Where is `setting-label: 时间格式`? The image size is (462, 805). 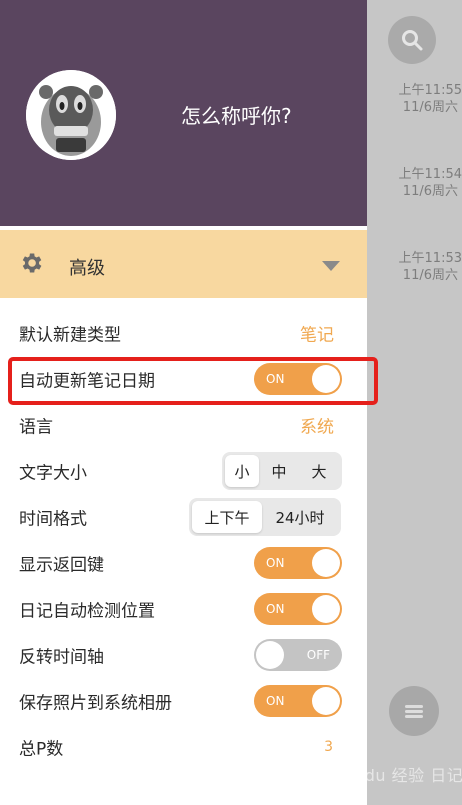
setting-label: 时间格式 is located at coordinates (53, 519).